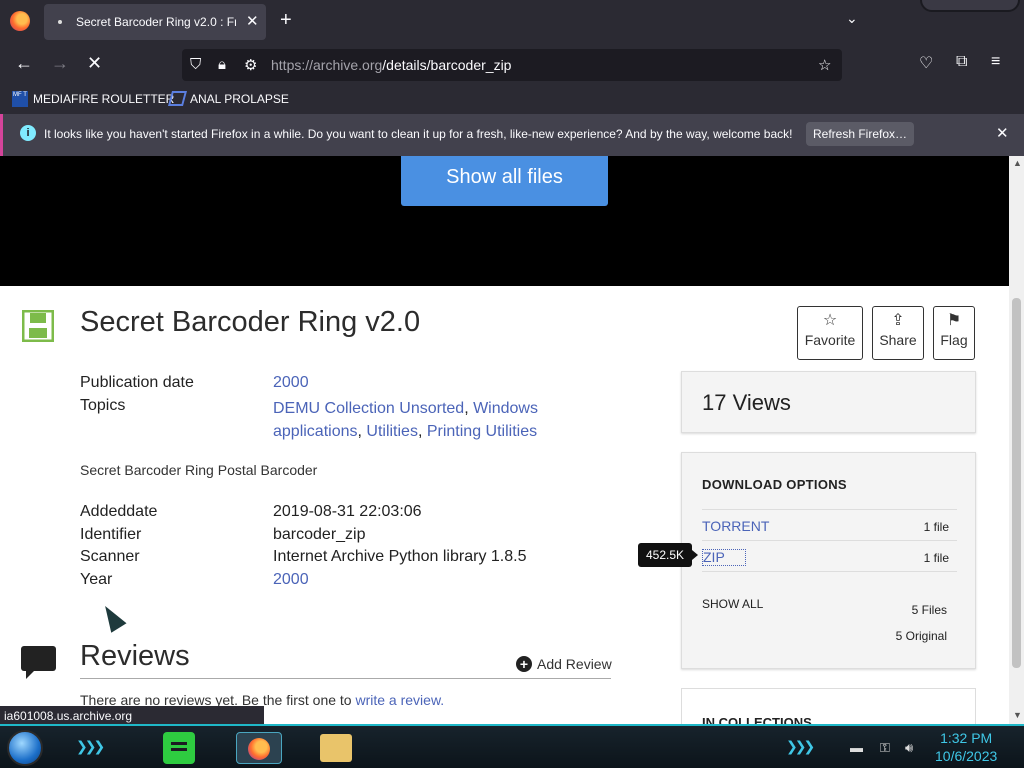 This screenshot has height=768, width=1024. What do you see at coordinates (28, 133) in the screenshot?
I see `info-icon: i` at bounding box center [28, 133].